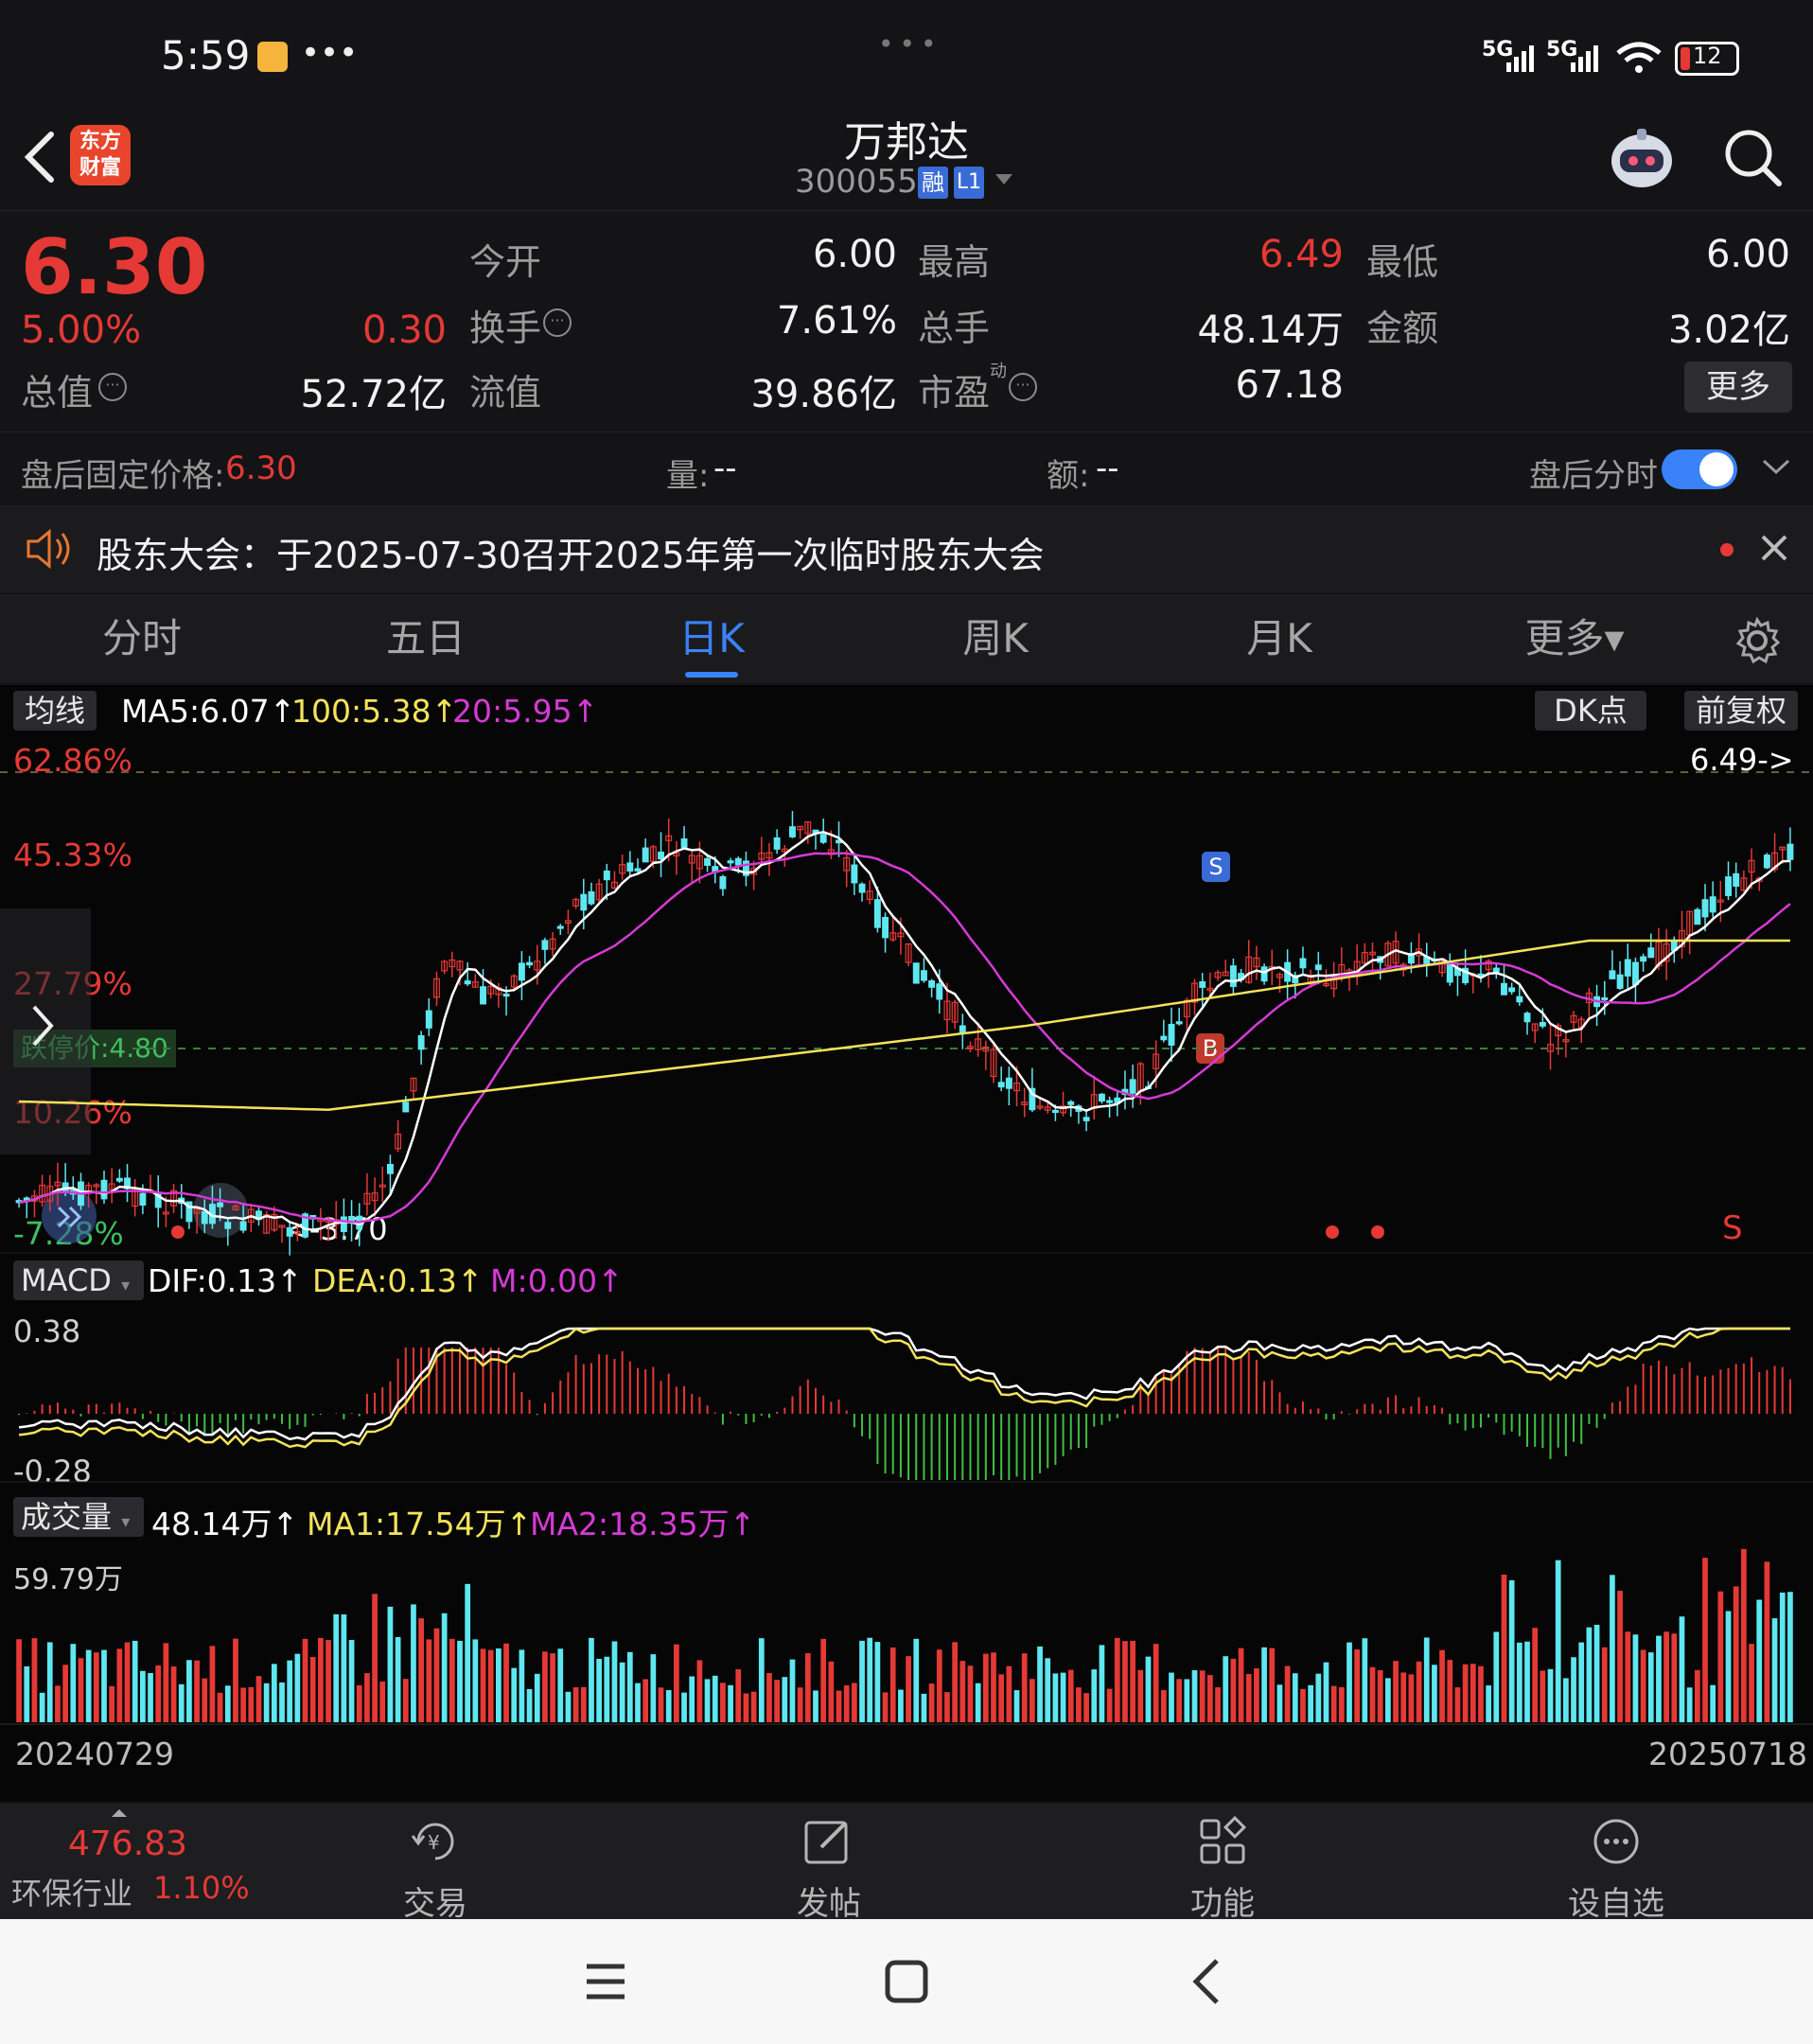 The width and height of the screenshot is (1813, 2044). Describe the element at coordinates (435, 1864) in the screenshot. I see `trade-button: ¥ 交易` at that location.